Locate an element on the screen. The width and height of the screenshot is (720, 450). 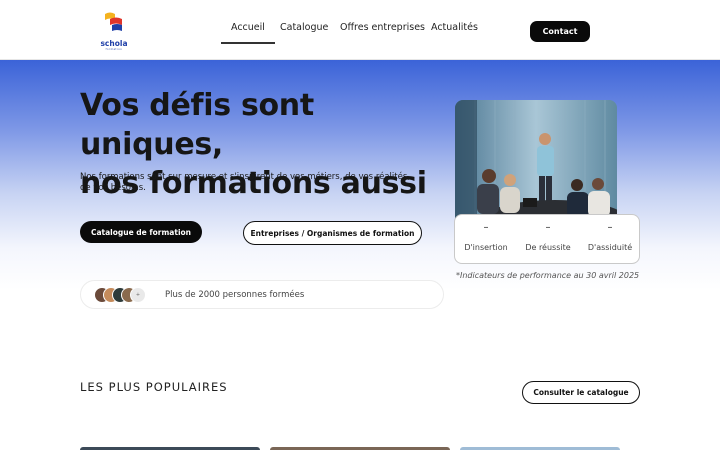
stat-assiduite: – D'assiduité is located at coordinates (610, 240).